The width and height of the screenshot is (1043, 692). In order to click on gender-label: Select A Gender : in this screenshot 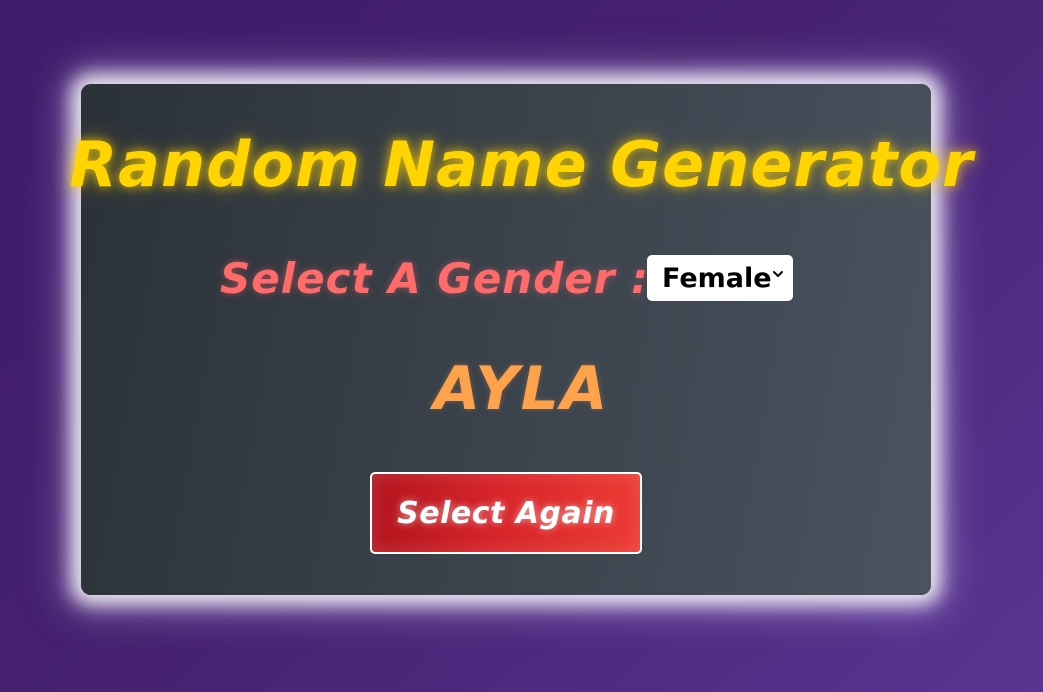, I will do `click(434, 278)`.